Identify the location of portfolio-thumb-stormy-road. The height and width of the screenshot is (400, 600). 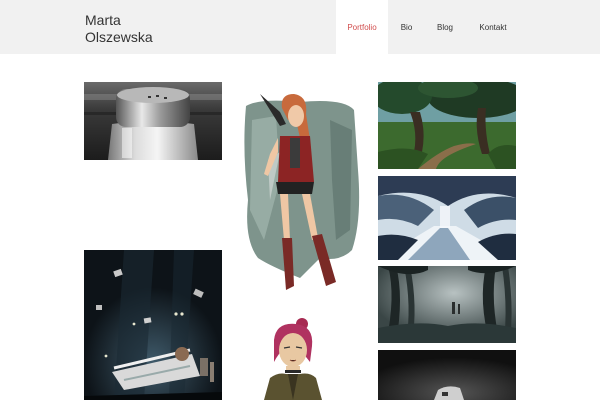
(447, 218).